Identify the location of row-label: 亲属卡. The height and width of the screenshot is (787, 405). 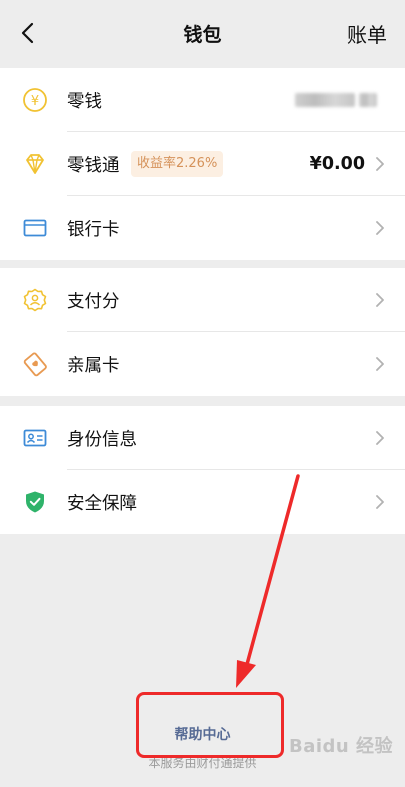
(93, 365).